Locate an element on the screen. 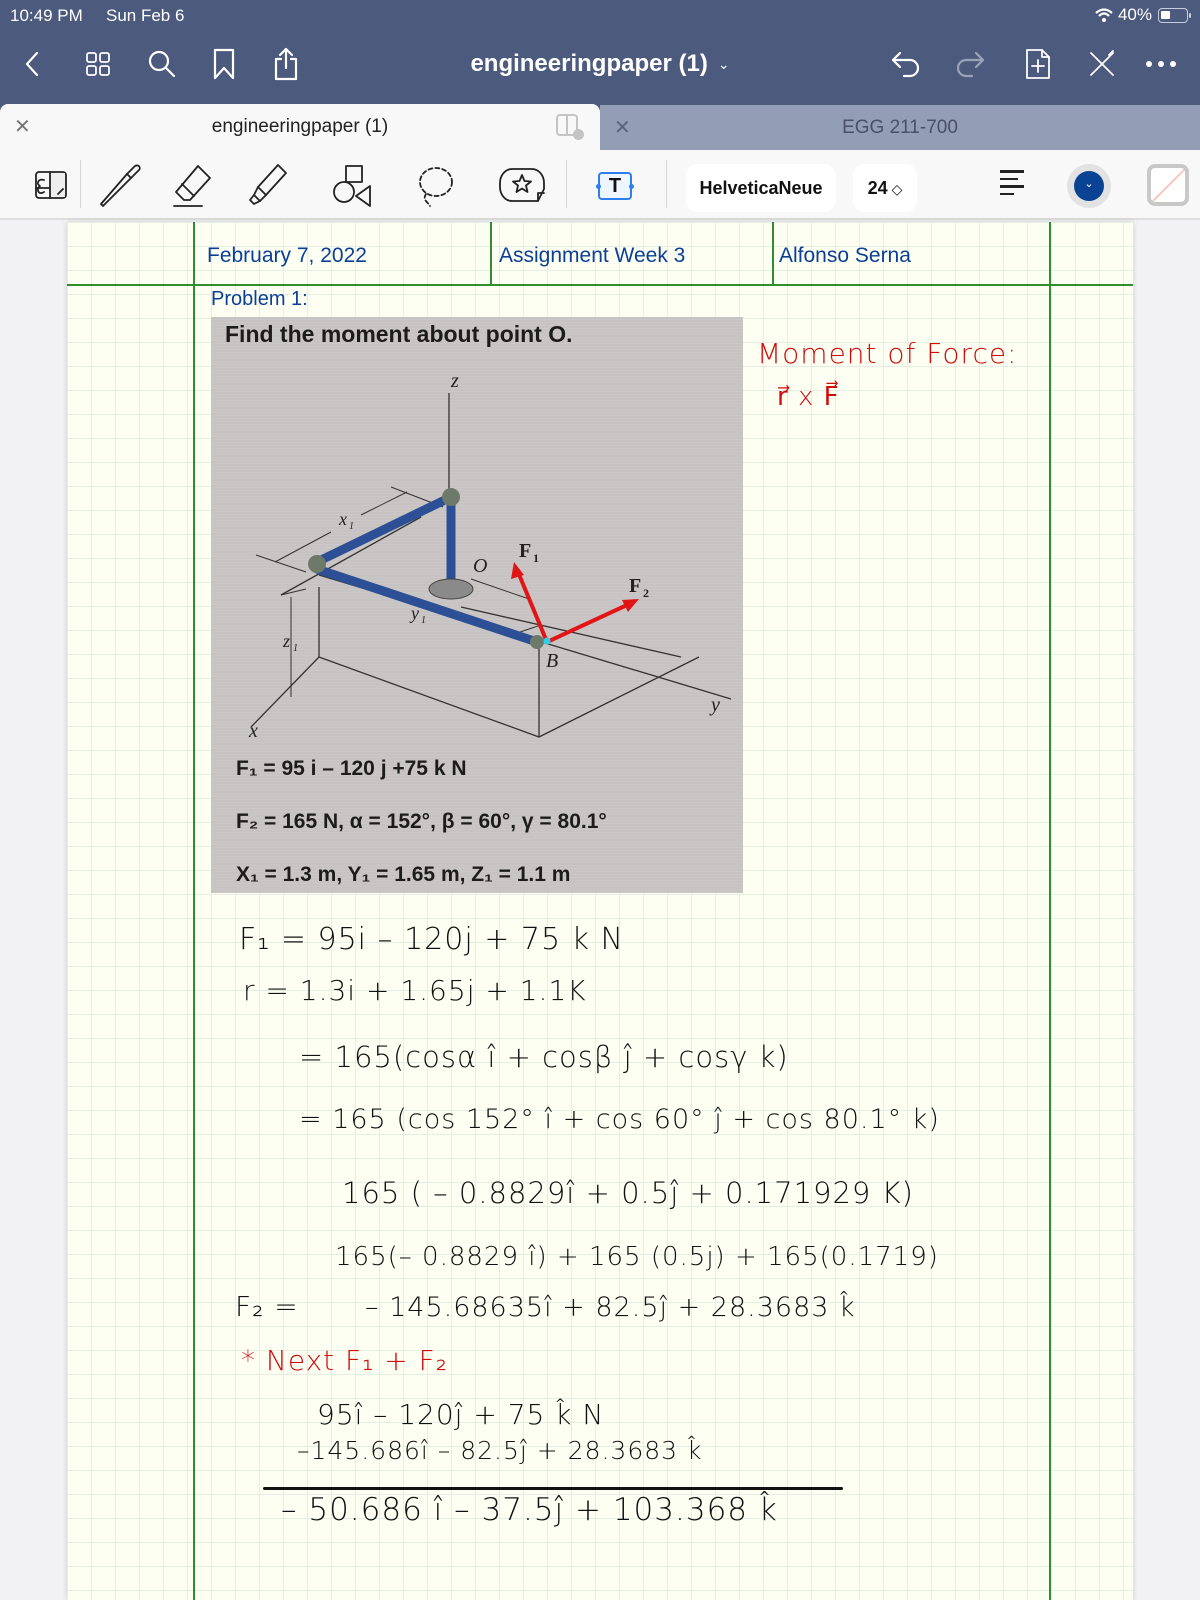  thumbnails-icon is located at coordinates (98, 64).